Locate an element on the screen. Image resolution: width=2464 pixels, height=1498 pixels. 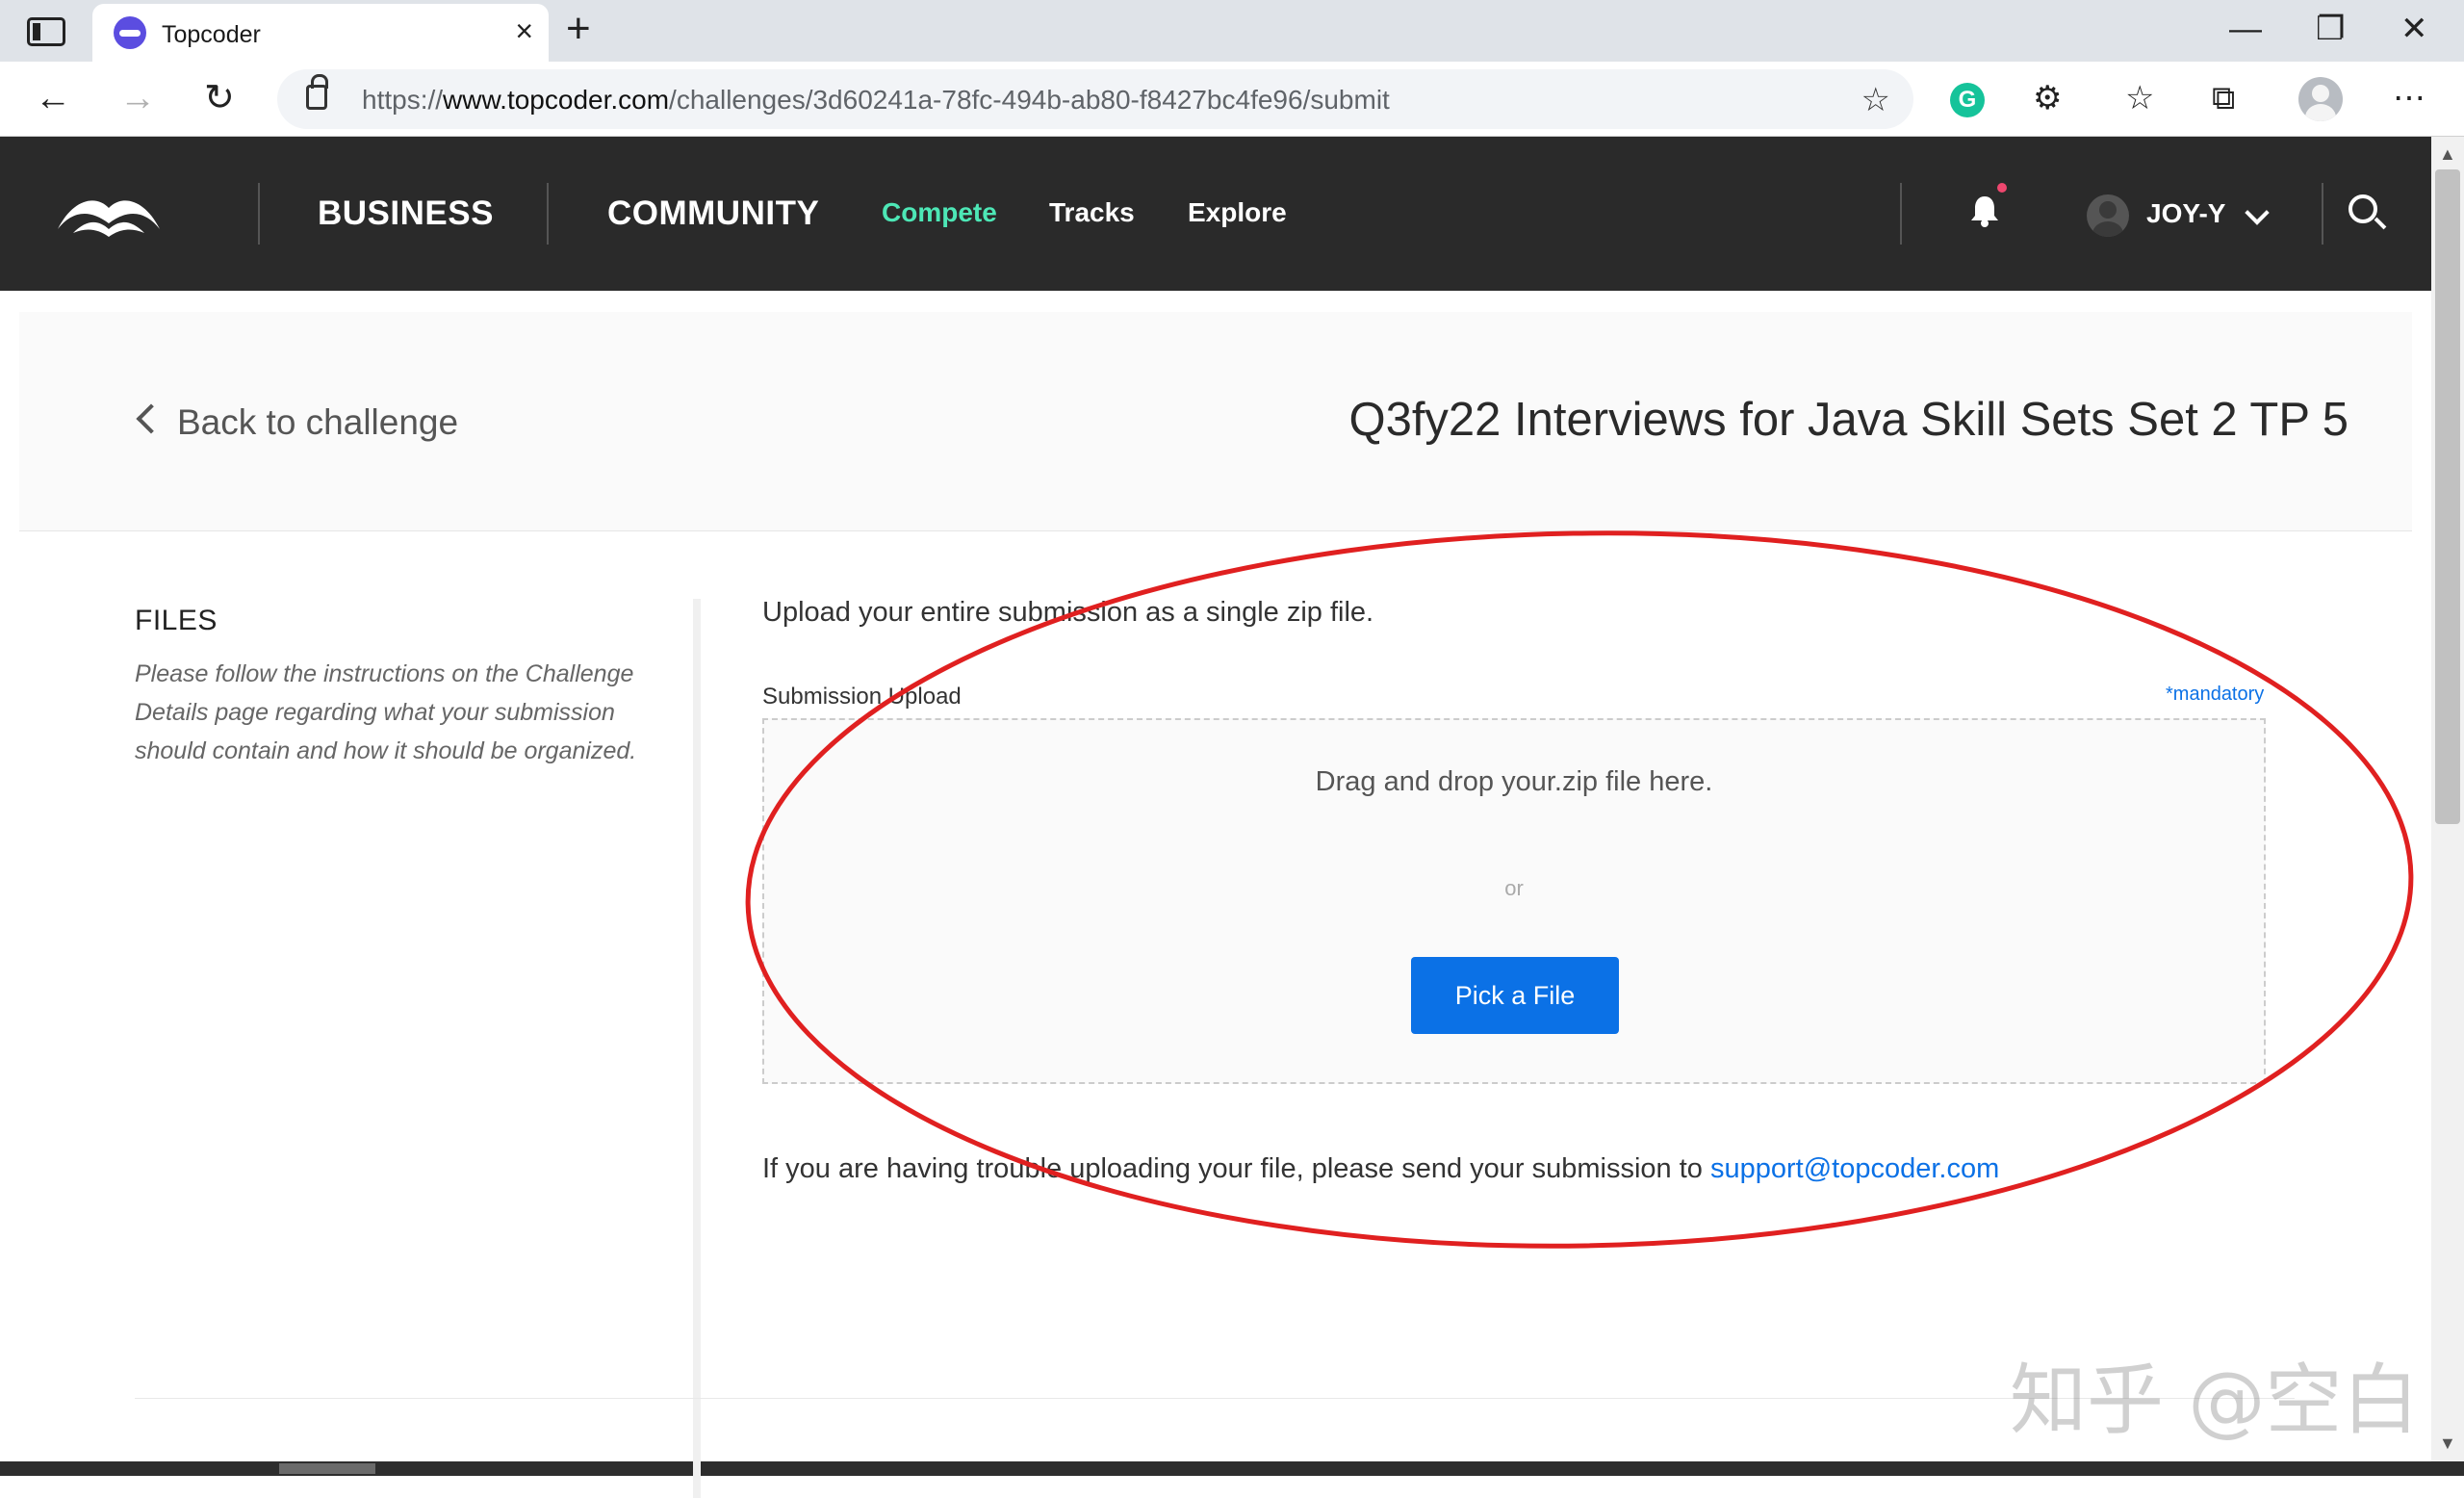
drop-instructions: Drag and drop your.zip file here. is located at coordinates (1514, 782).